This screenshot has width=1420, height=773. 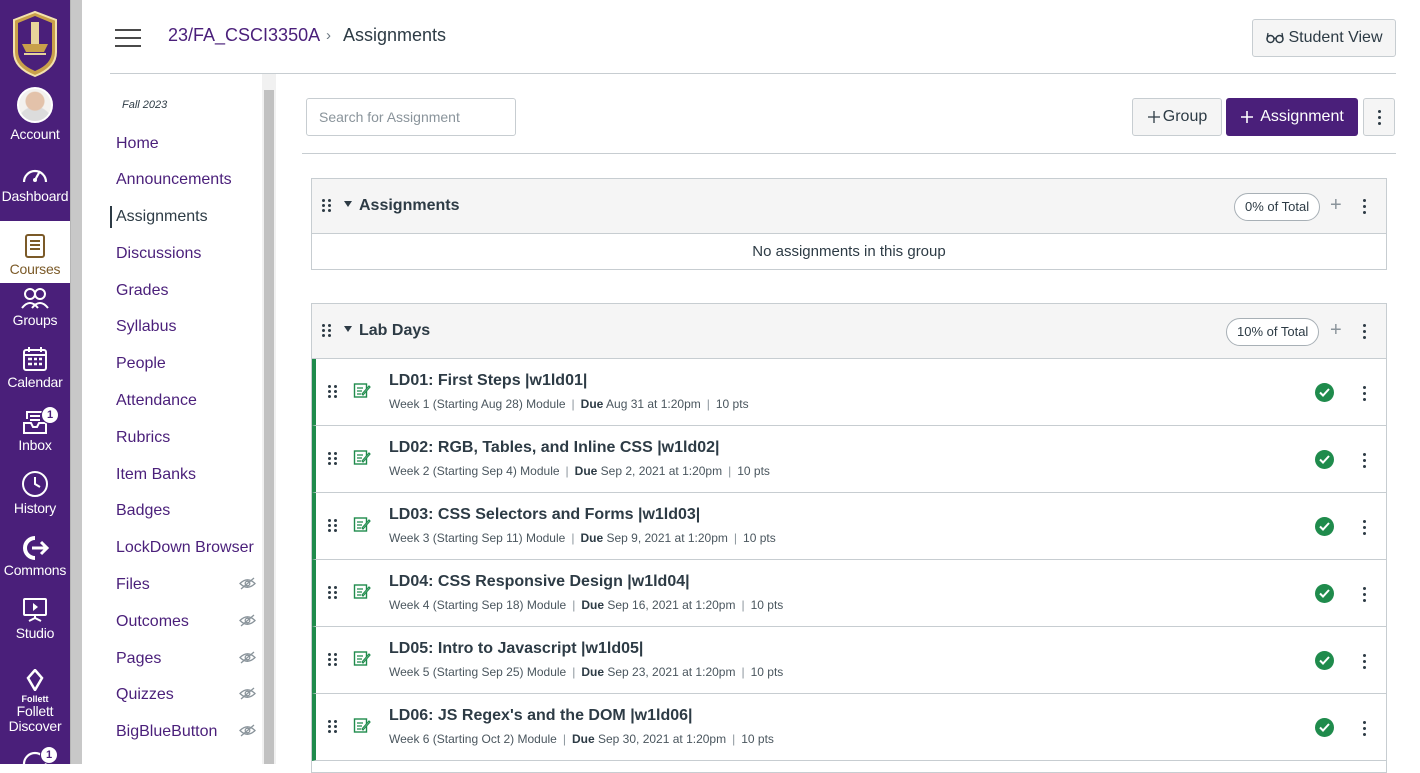 I want to click on nav-groups: Groups, so click(x=35, y=303).